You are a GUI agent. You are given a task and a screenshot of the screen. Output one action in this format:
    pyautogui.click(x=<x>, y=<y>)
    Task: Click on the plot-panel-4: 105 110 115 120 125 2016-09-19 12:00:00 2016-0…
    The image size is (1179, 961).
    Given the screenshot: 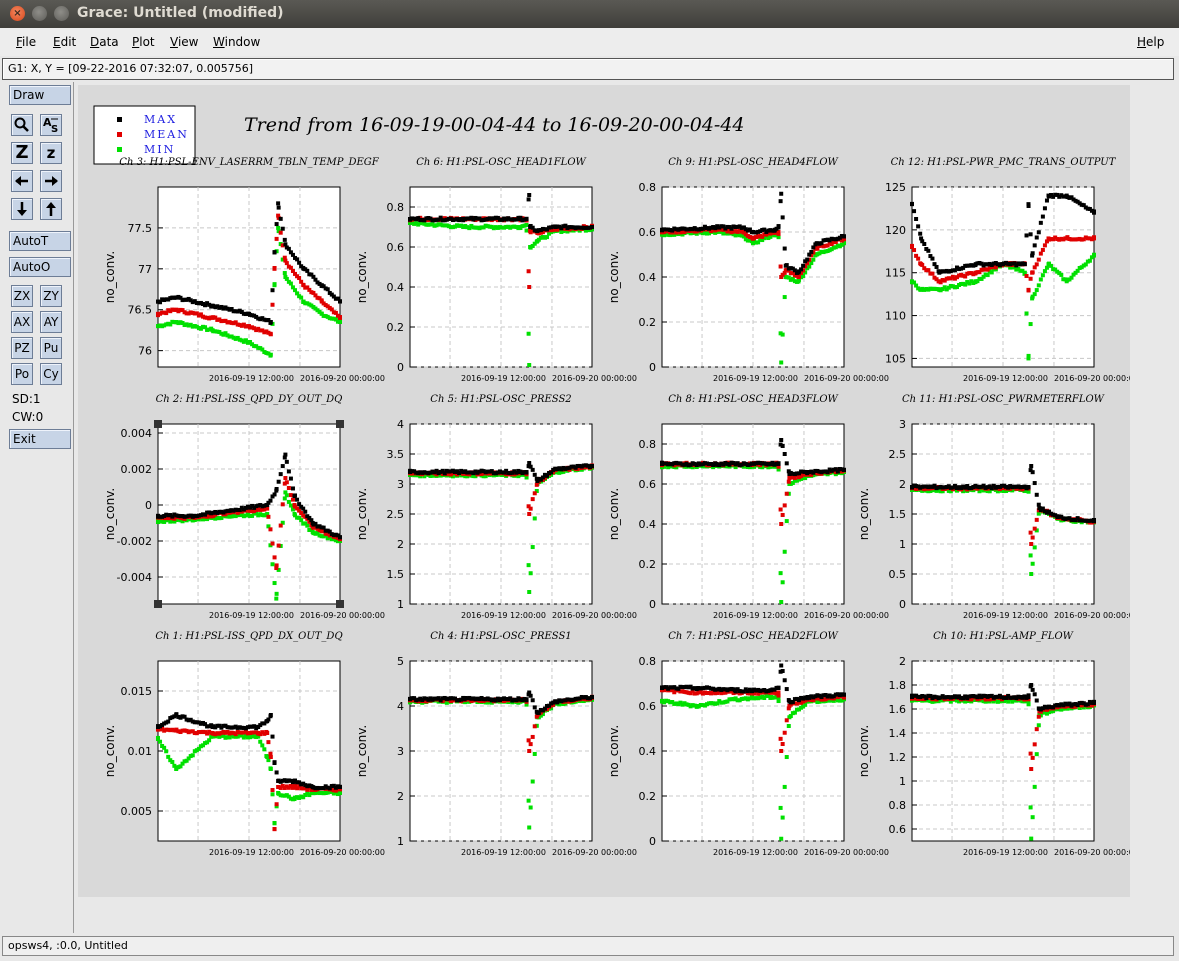 What is the action you would take?
    pyautogui.click(x=1007, y=270)
    